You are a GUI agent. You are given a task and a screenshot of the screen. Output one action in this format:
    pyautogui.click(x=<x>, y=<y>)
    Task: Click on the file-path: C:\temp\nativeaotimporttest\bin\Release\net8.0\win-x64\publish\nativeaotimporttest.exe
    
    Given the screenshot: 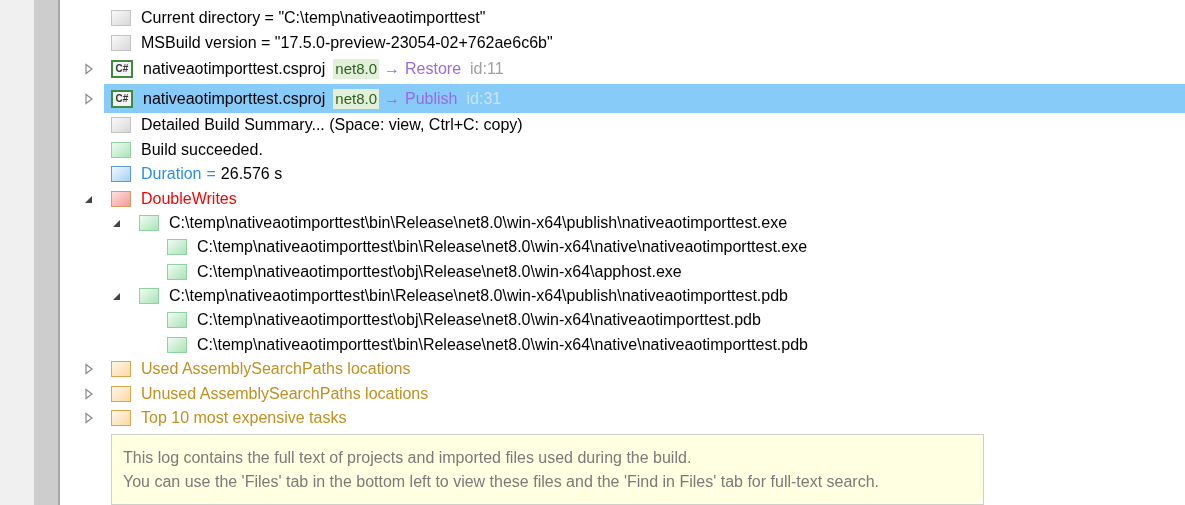 What is the action you would take?
    pyautogui.click(x=478, y=222)
    